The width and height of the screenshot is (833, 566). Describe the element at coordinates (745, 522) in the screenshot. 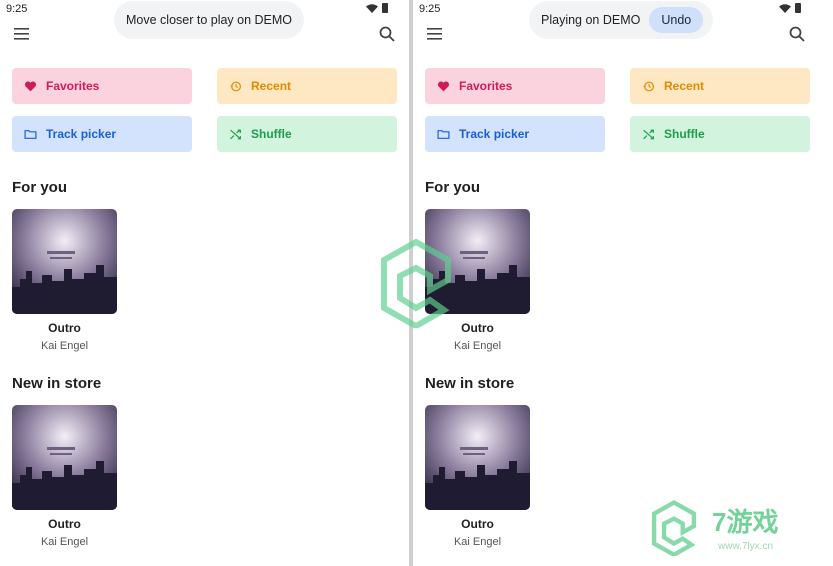

I see `watermark-text: 7游戏` at that location.